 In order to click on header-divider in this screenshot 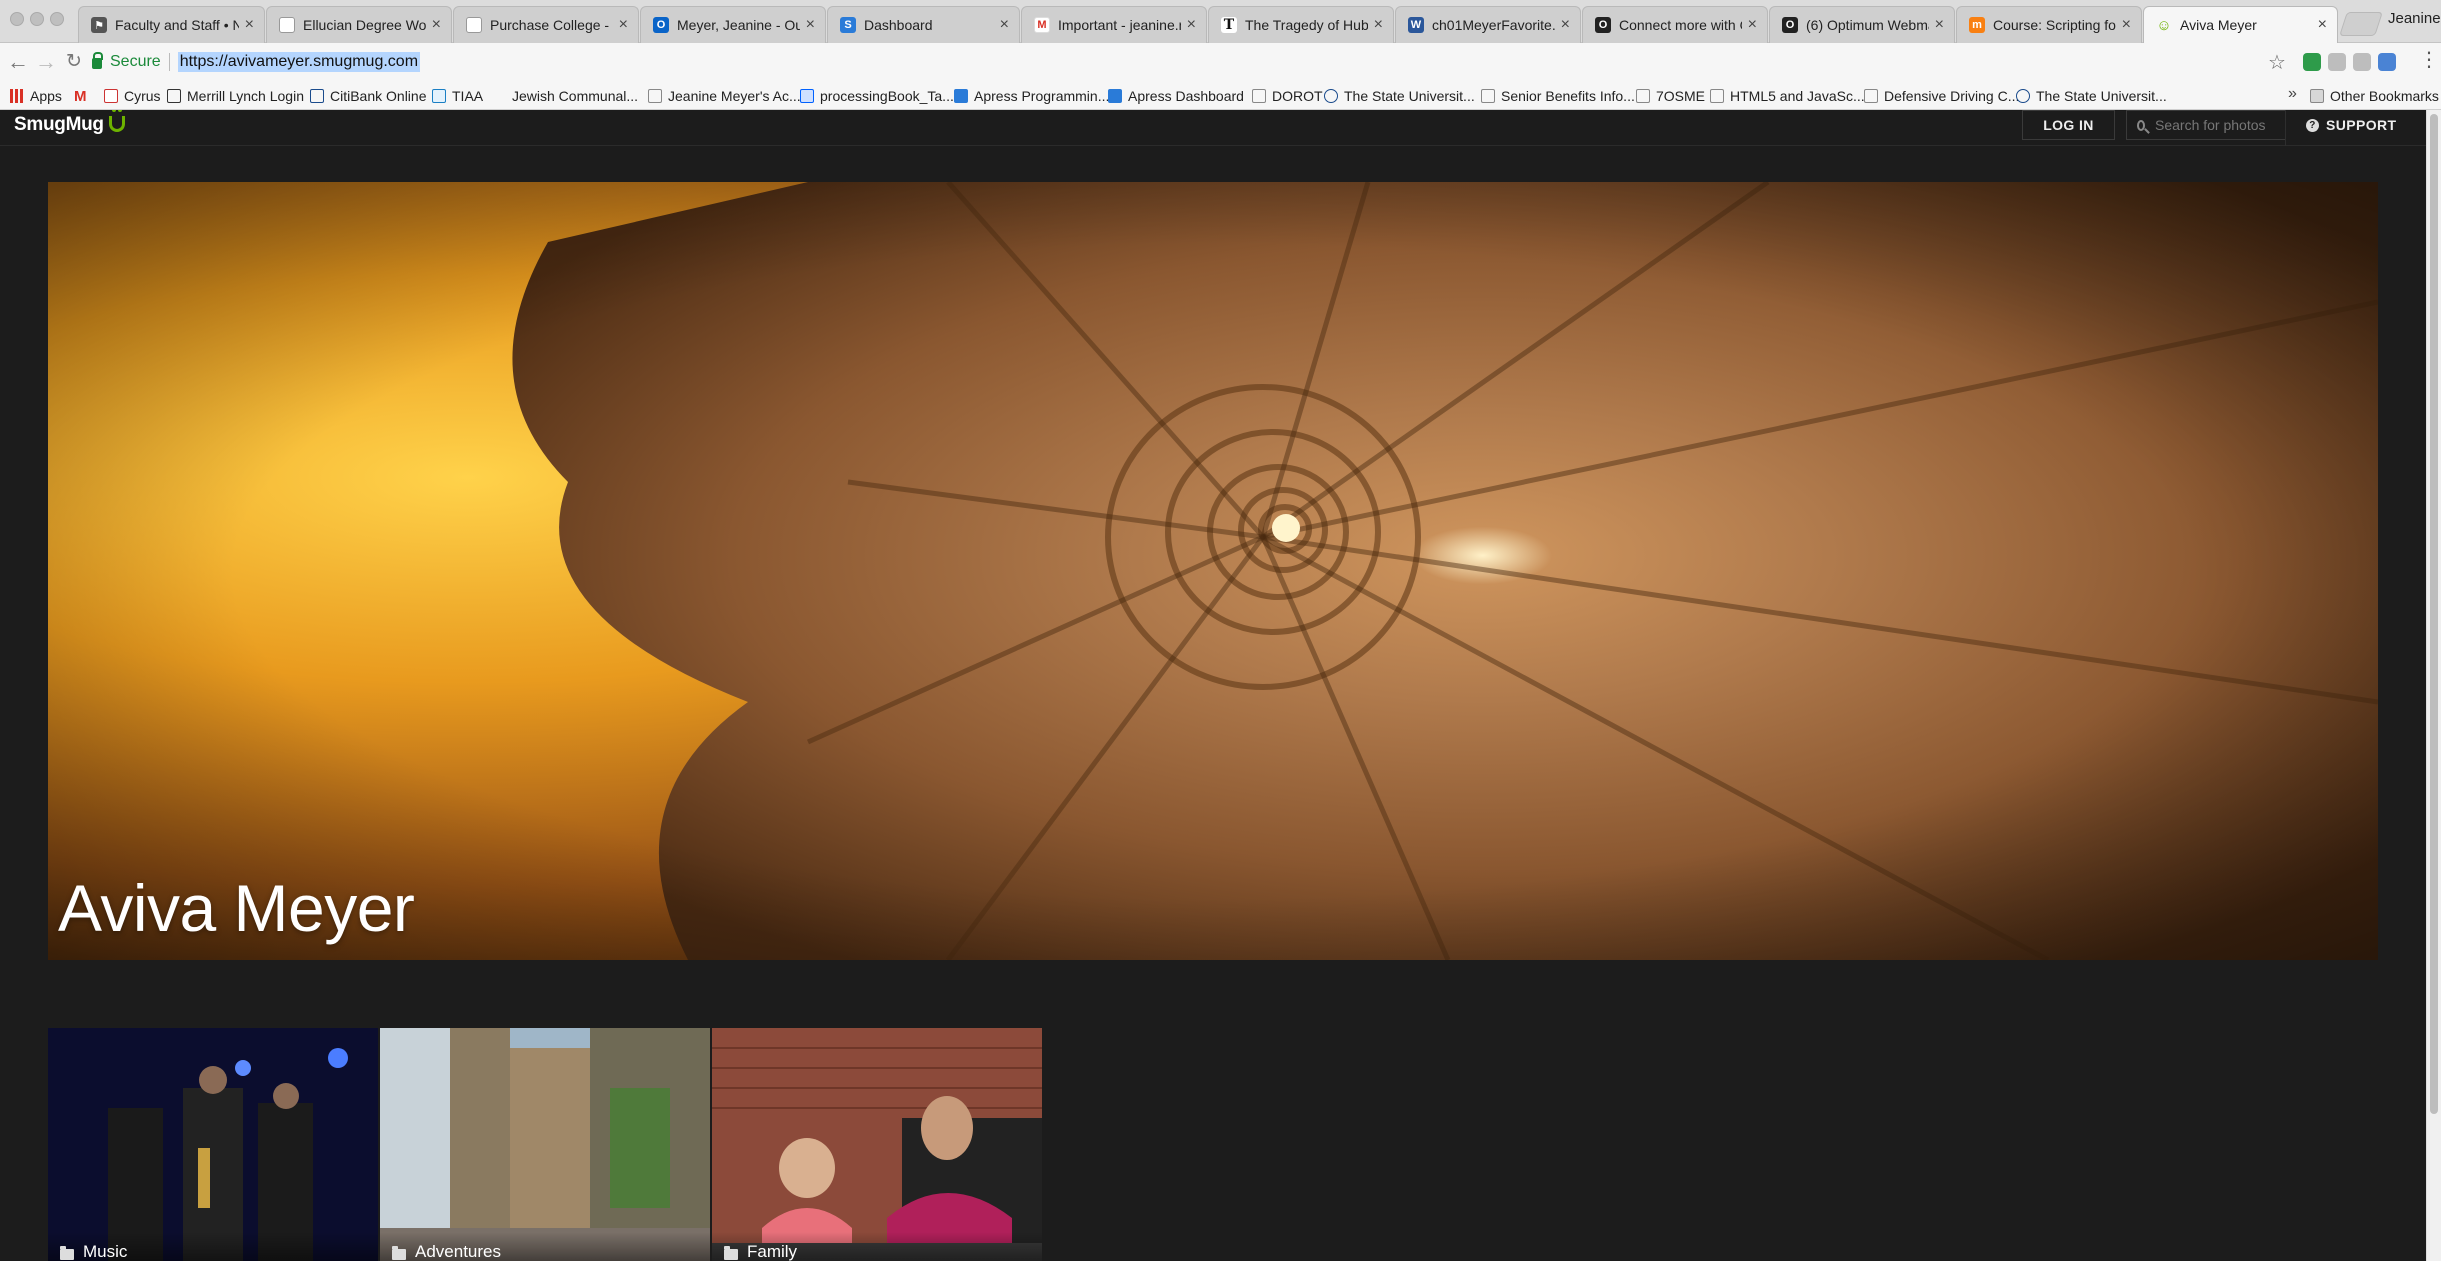, I will do `click(2285, 128)`.